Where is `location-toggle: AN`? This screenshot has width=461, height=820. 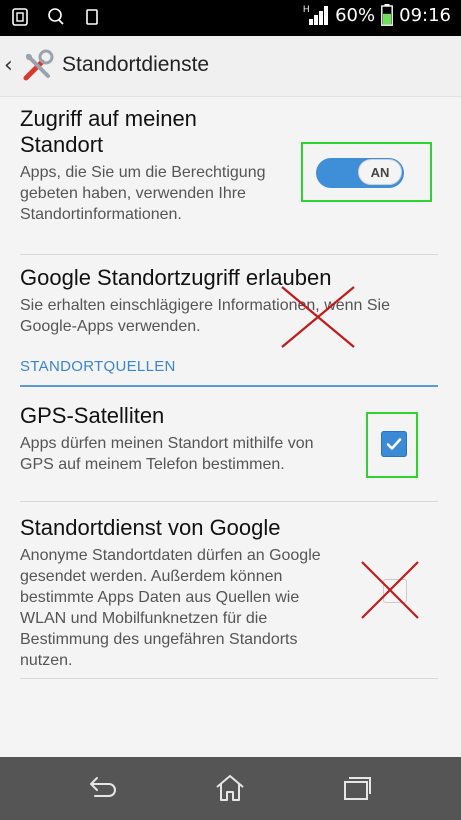
location-toggle: AN is located at coordinates (360, 173).